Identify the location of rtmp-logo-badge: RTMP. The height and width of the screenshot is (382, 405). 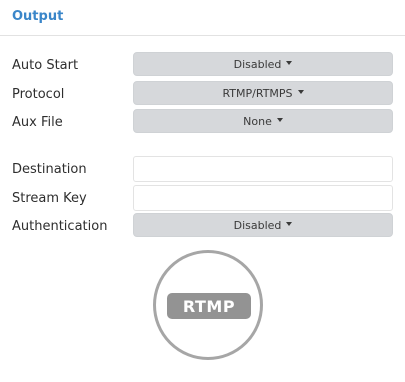
(209, 306).